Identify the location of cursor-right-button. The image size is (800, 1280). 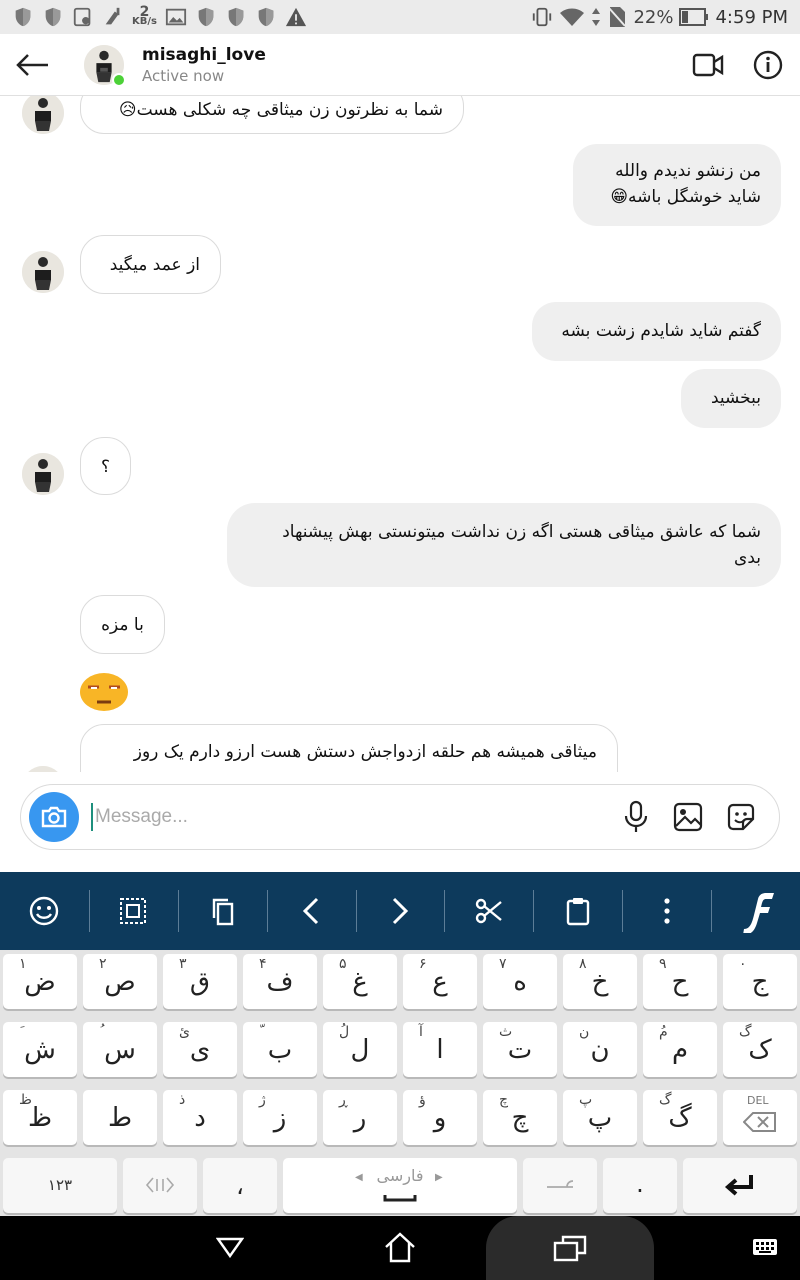
(400, 911).